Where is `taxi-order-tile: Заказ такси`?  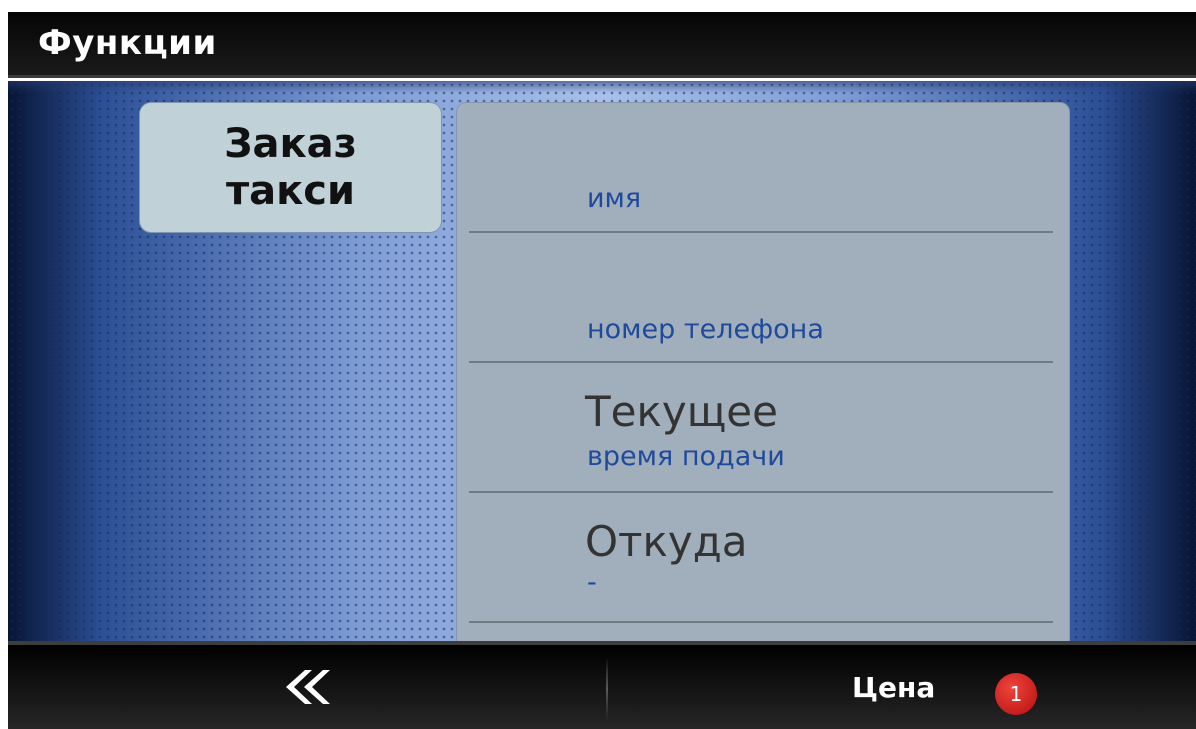 taxi-order-tile: Заказ такси is located at coordinates (290, 167).